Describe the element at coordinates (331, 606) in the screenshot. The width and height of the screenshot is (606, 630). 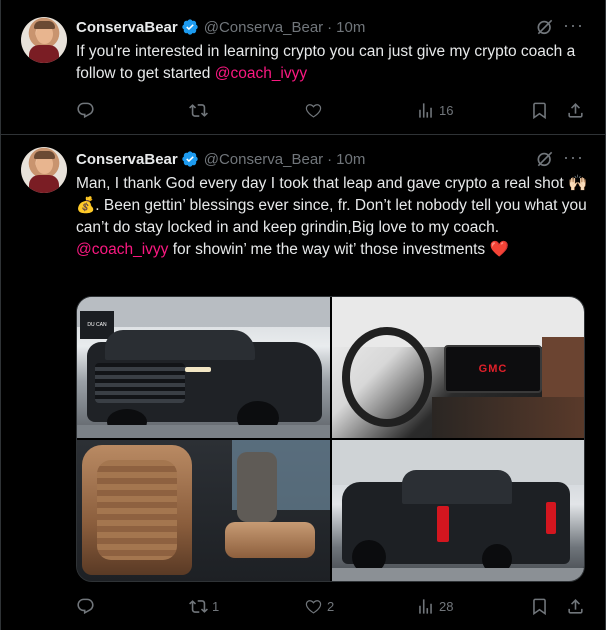
I see `like-count: 2` at that location.